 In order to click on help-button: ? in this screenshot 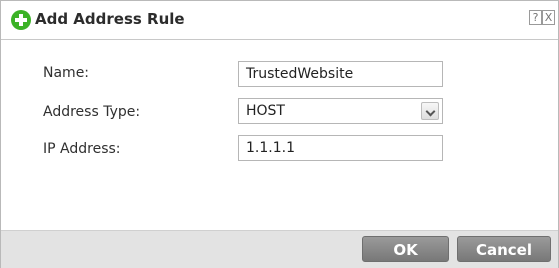, I will do `click(535, 17)`.